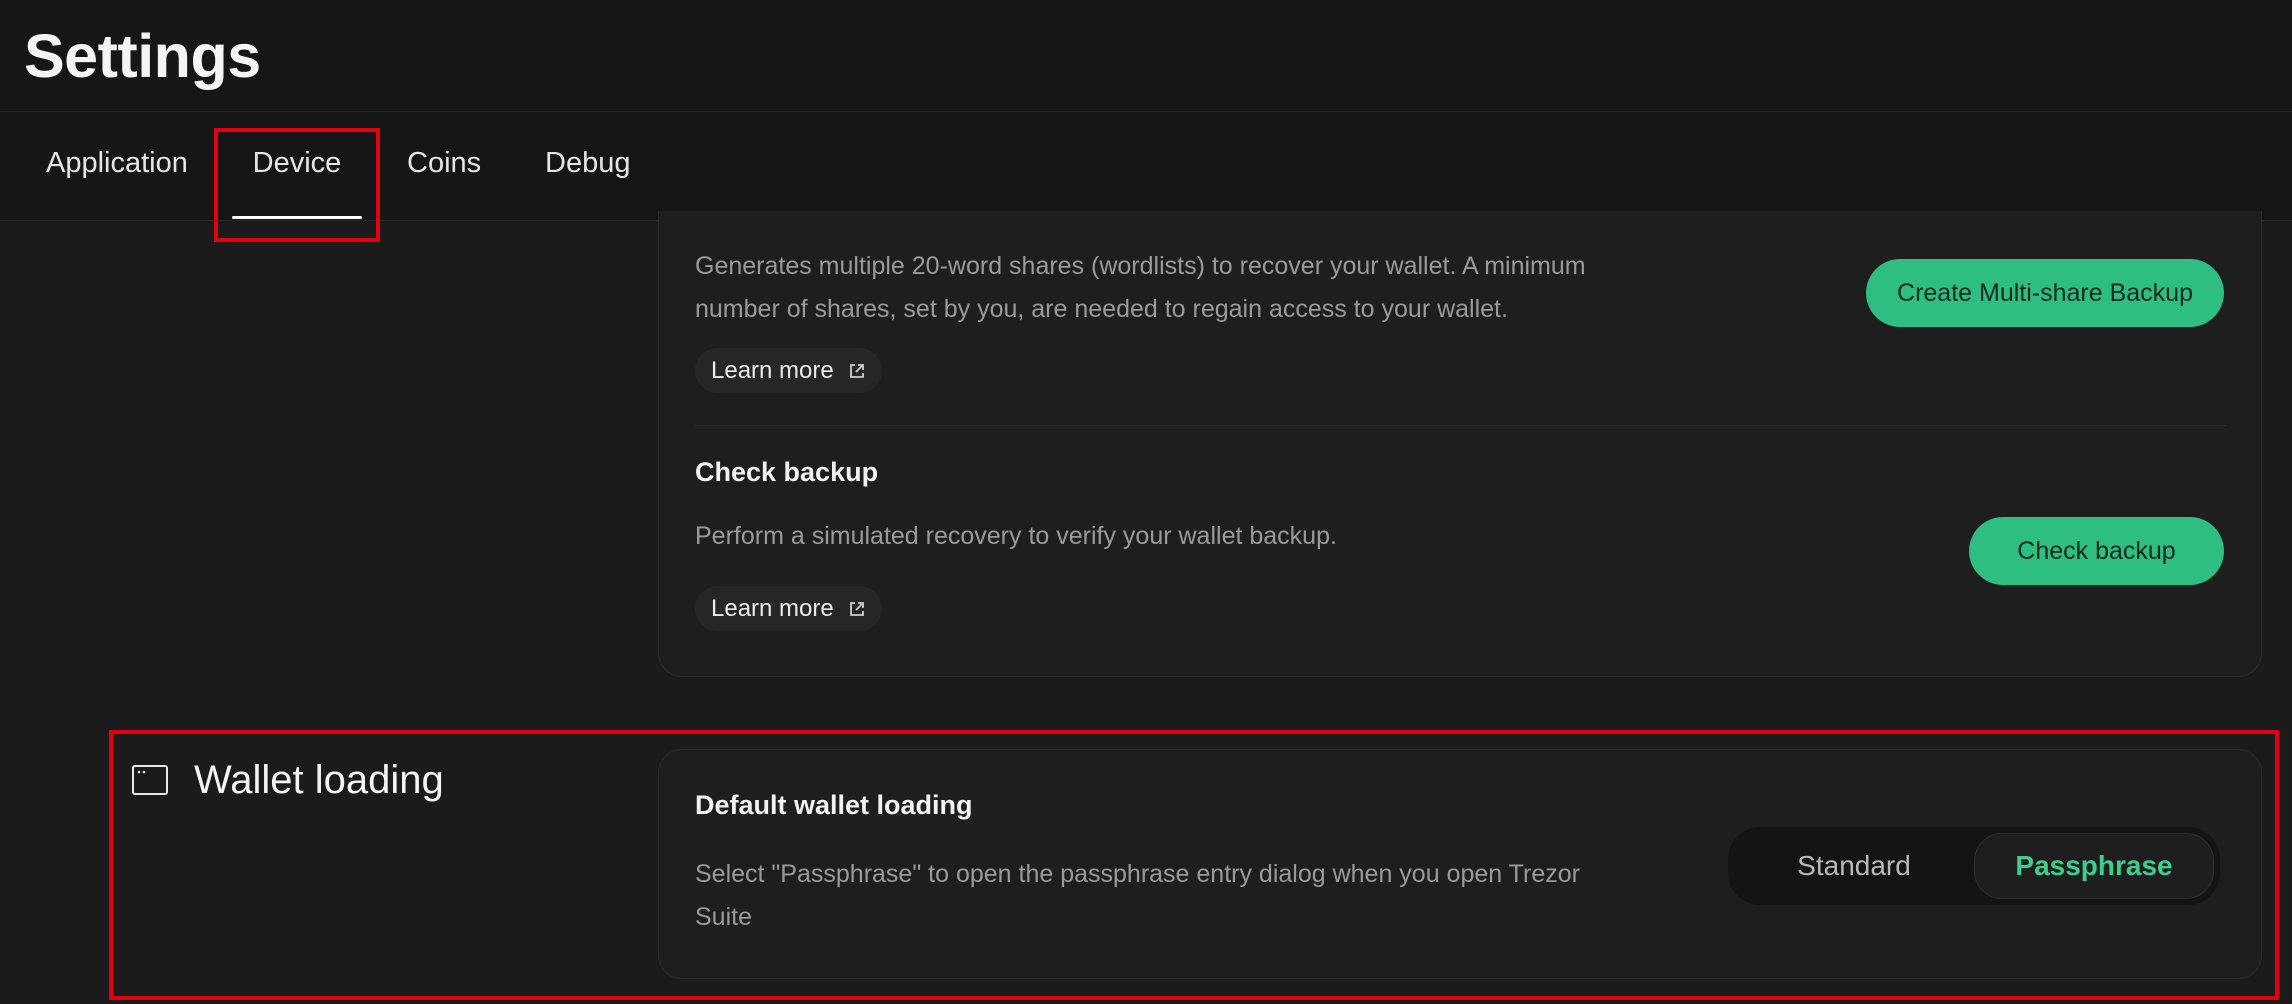  Describe the element at coordinates (2094, 866) in the screenshot. I see `option-passphrase: Passphrase` at that location.